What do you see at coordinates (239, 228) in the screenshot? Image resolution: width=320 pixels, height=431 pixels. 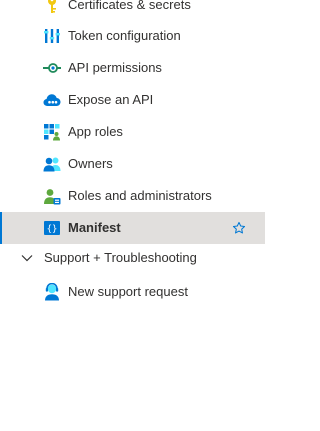 I see `favorite-star-icon` at bounding box center [239, 228].